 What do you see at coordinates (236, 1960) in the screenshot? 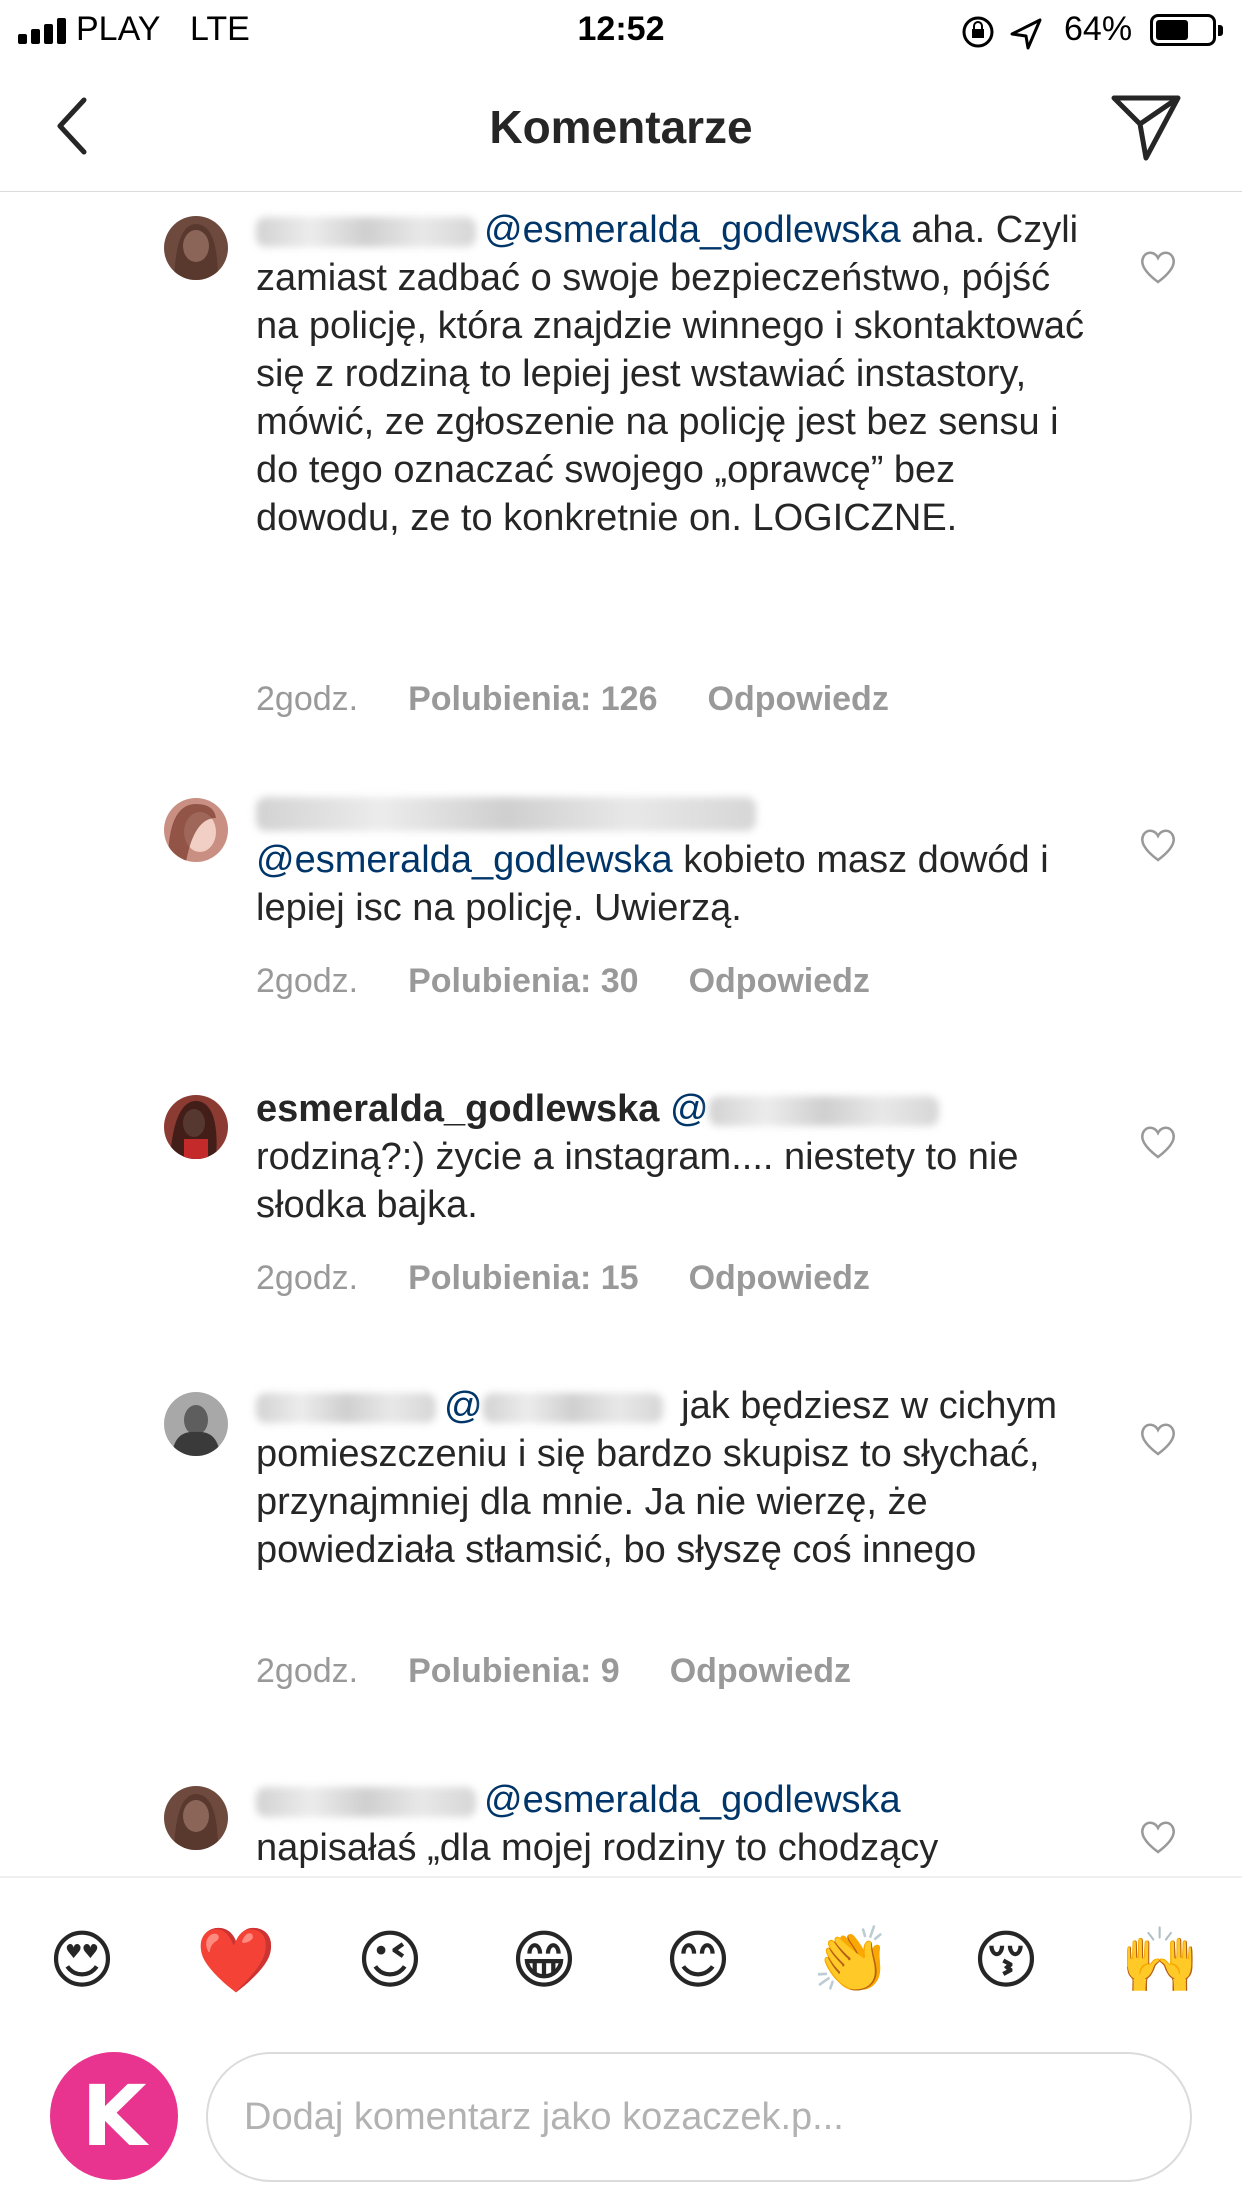
I see `red-heart-emoji-button: ❤️` at bounding box center [236, 1960].